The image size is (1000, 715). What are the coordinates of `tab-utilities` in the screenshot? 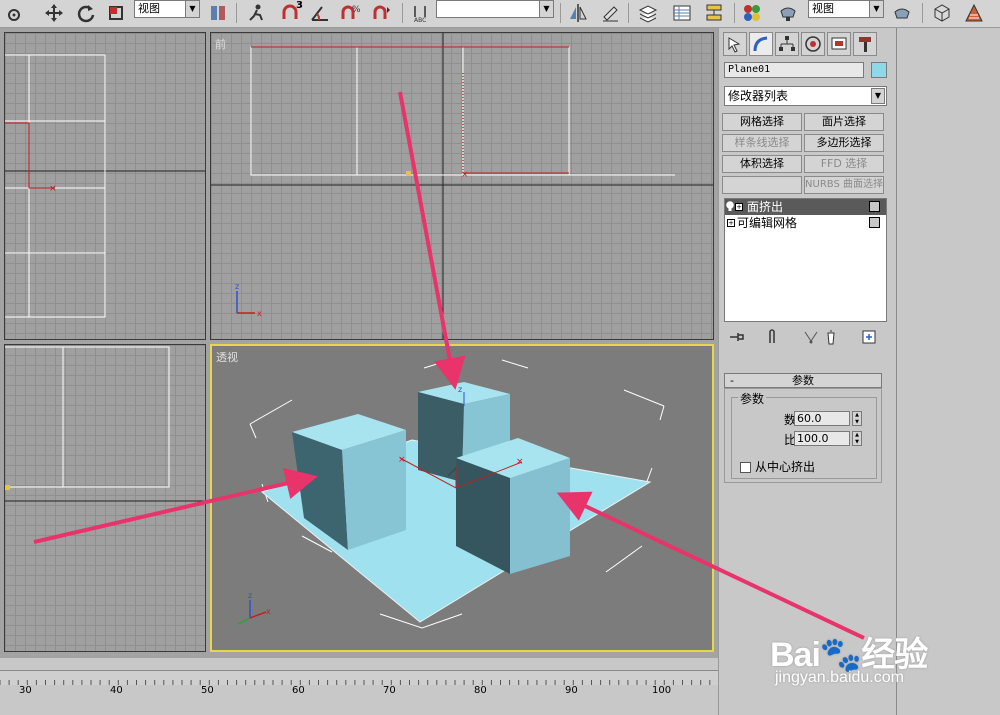 It's located at (865, 44).